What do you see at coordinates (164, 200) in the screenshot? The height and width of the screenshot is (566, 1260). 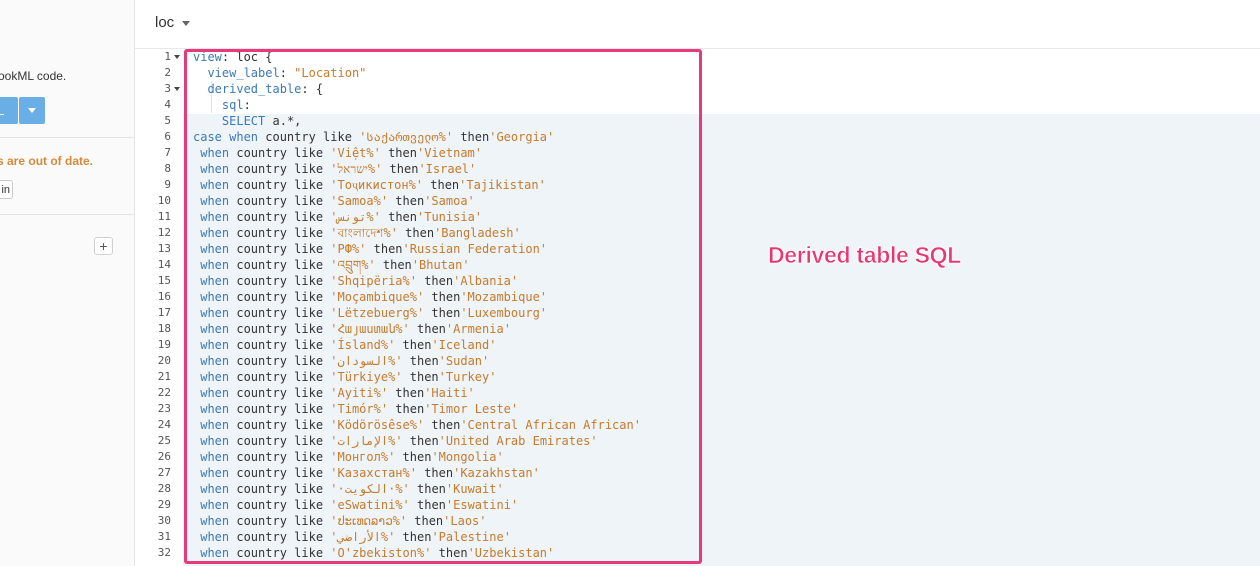 I see `line-number: 10` at bounding box center [164, 200].